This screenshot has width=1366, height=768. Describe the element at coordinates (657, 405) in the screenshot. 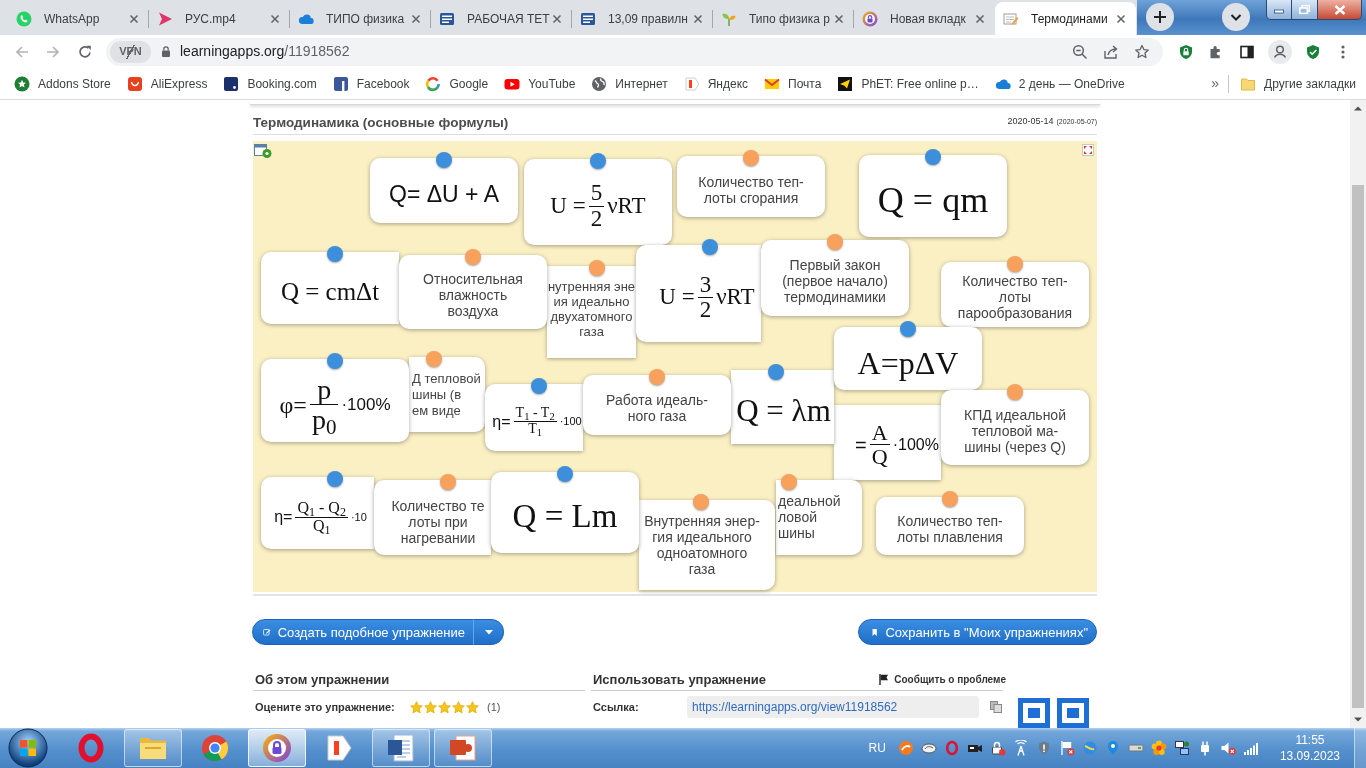

I see `text-card: Работа идеаль- ного газа` at that location.